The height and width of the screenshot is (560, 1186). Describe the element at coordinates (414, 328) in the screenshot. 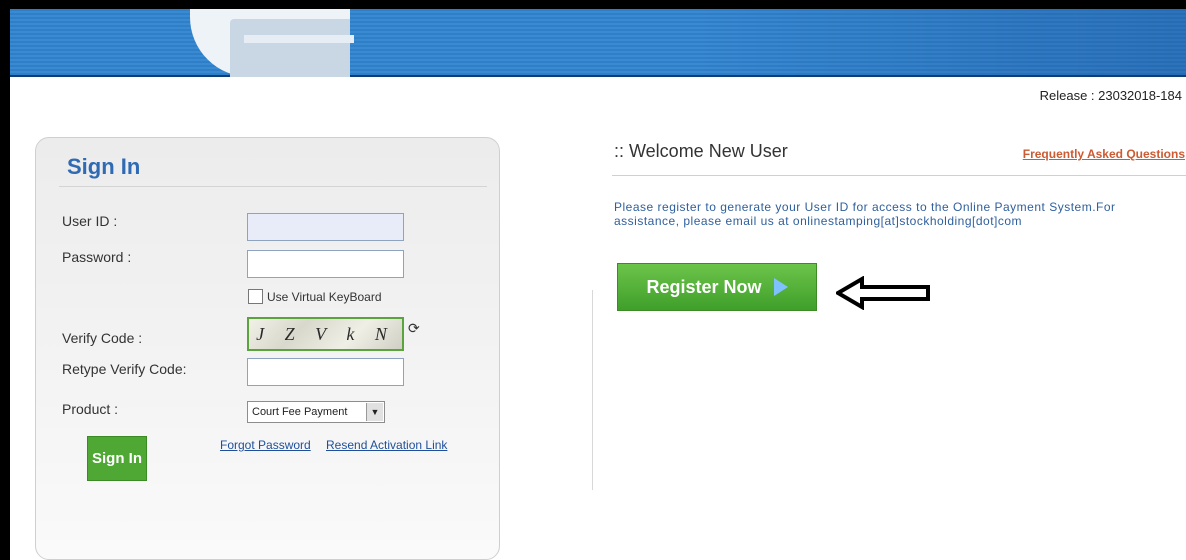

I see `refresh-captcha-icon: ⟳` at that location.